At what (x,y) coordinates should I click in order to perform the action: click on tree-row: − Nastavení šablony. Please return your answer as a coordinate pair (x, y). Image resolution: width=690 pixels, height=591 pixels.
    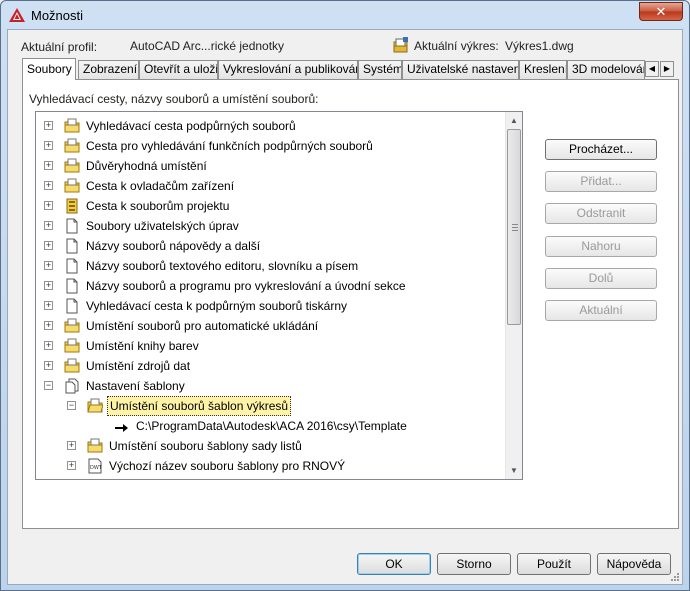
    Looking at the image, I should click on (271, 386).